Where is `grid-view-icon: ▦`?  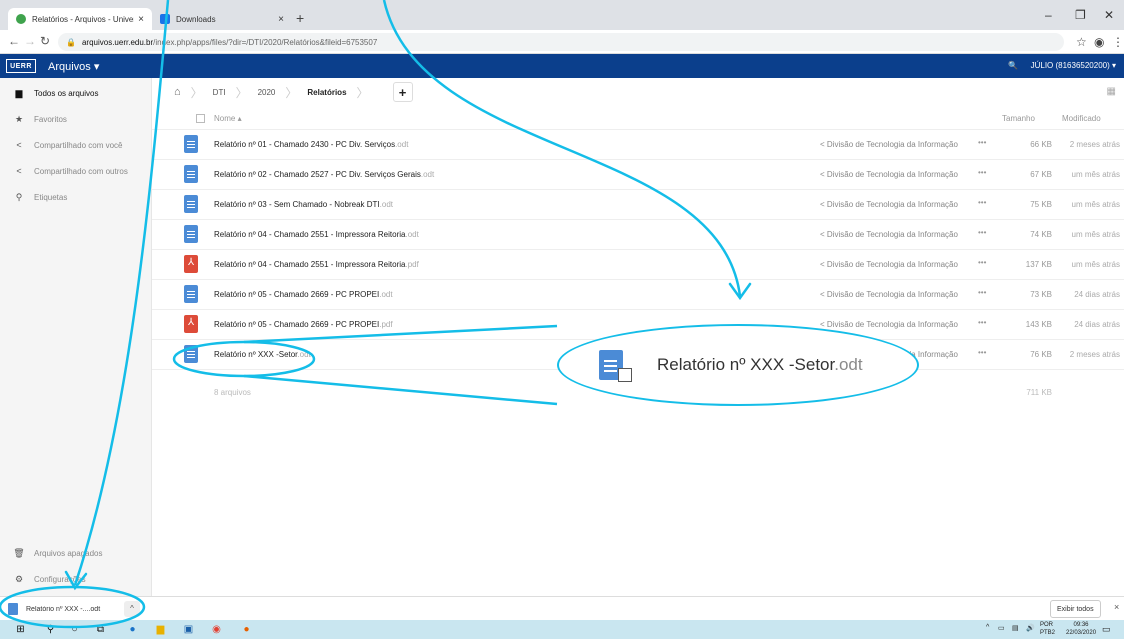
grid-view-icon: ▦ is located at coordinates (1111, 91).